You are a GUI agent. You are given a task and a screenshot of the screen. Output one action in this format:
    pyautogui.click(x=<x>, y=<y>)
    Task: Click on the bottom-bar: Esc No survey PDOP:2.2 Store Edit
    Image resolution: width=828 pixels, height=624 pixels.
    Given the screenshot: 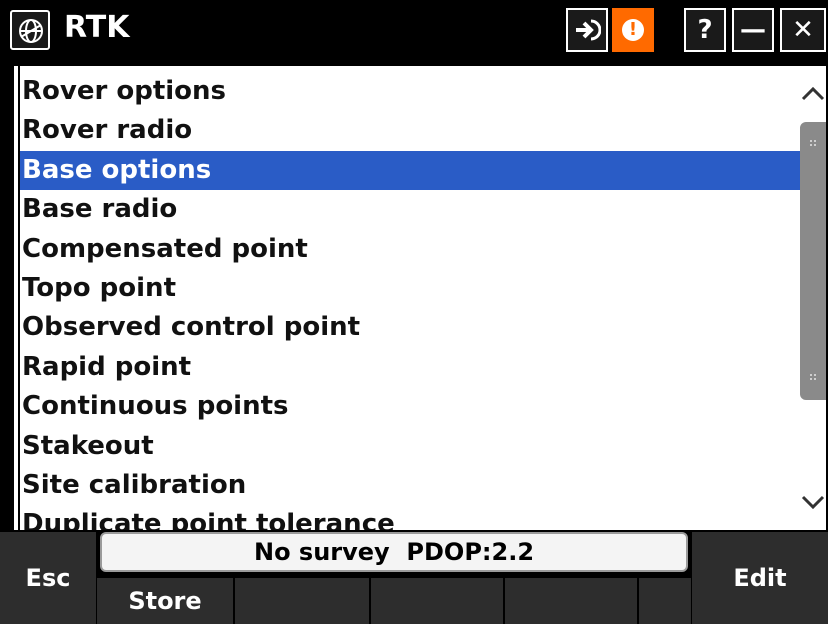 What is the action you would take?
    pyautogui.click(x=414, y=578)
    